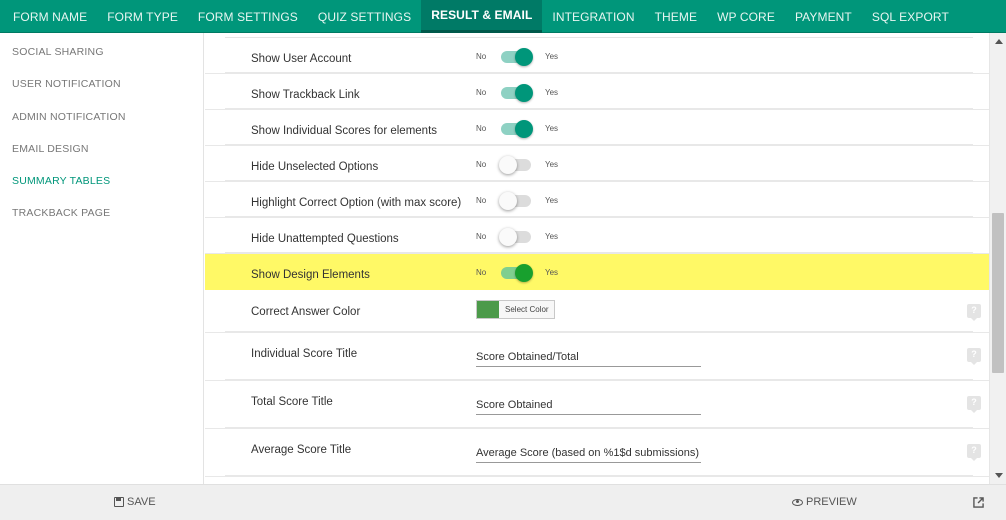 This screenshot has height=520, width=1006. I want to click on save-icon, so click(119, 502).